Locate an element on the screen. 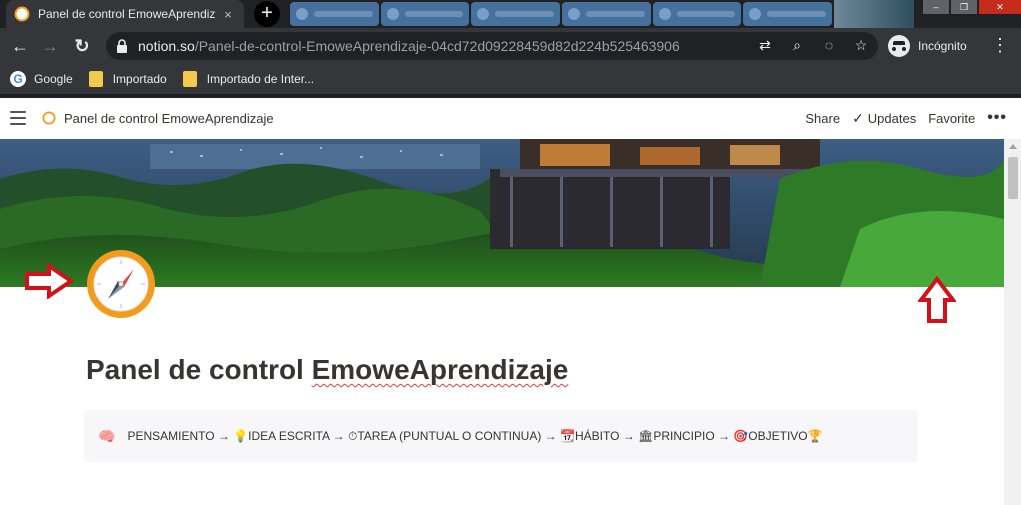  back-button: ← is located at coordinates (20, 46).